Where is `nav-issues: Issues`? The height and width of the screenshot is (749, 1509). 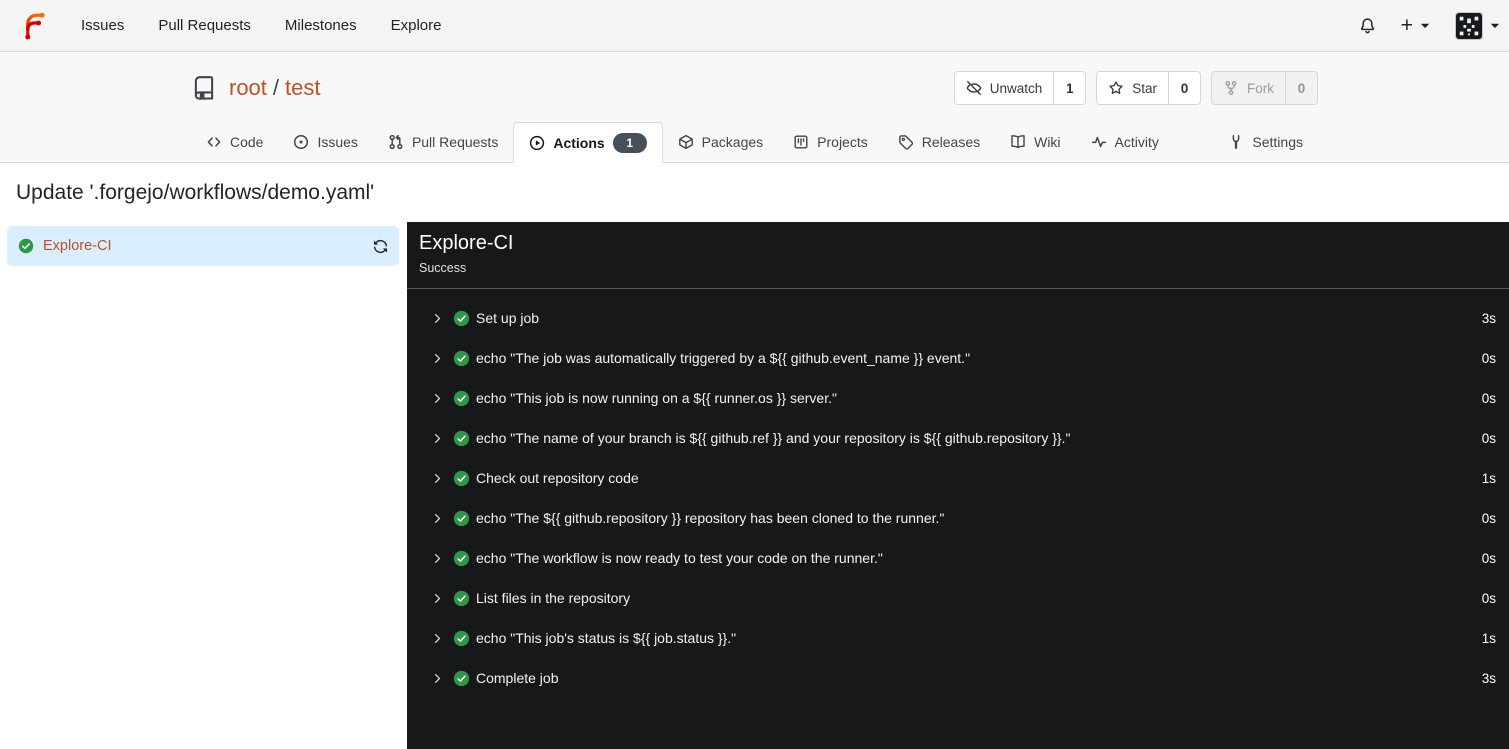 nav-issues: Issues is located at coordinates (102, 26).